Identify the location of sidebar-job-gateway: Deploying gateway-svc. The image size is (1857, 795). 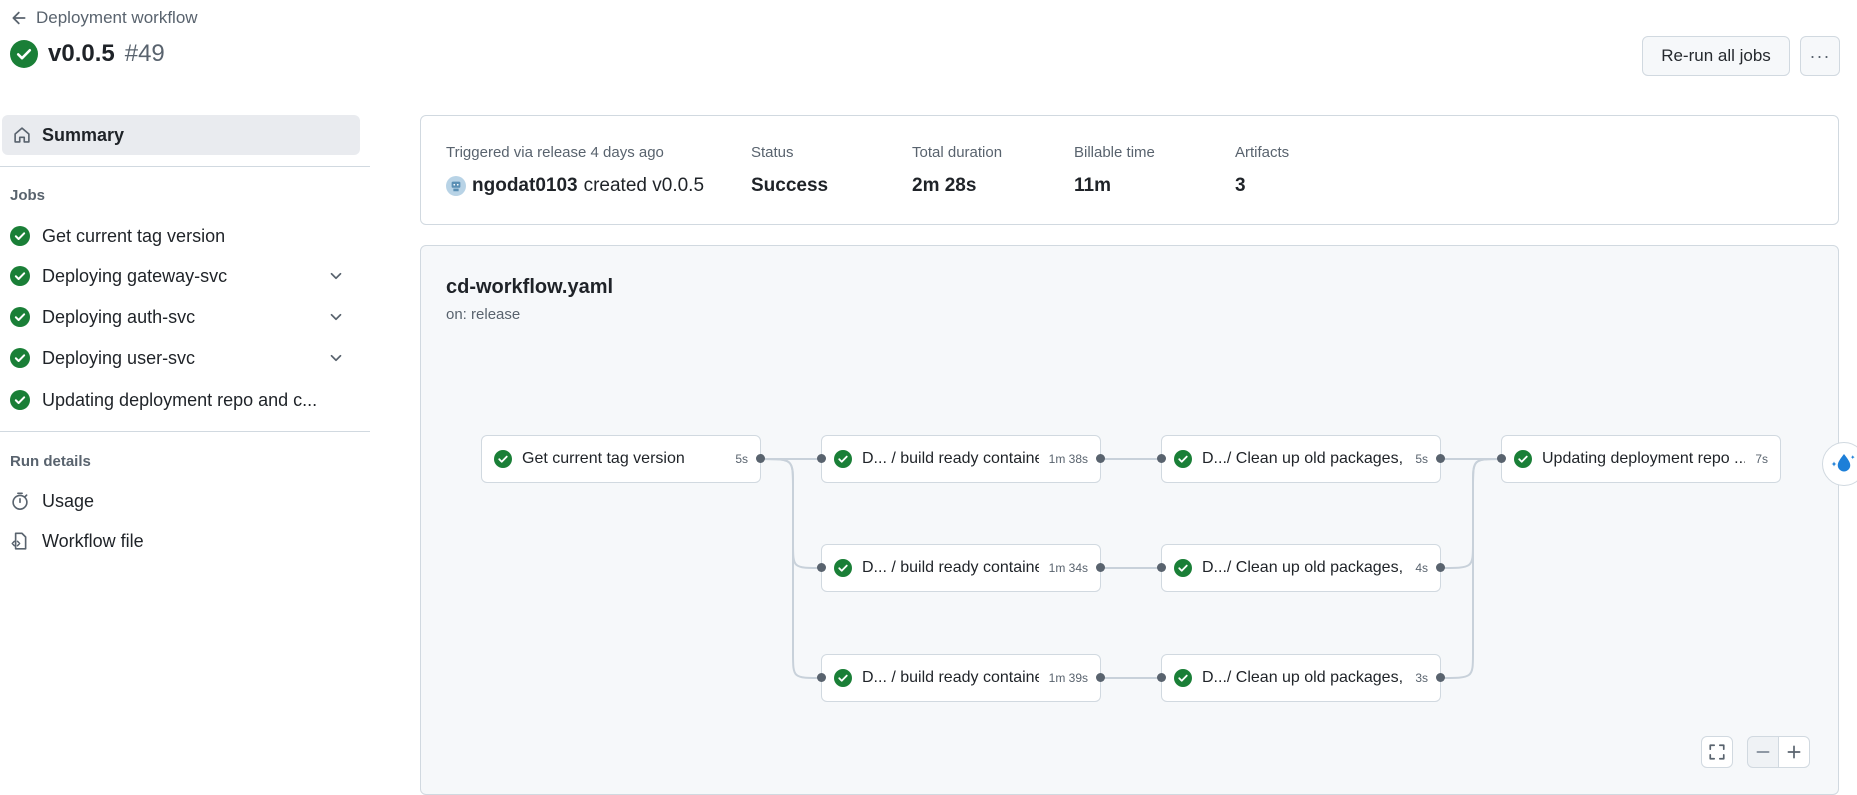
(182, 276).